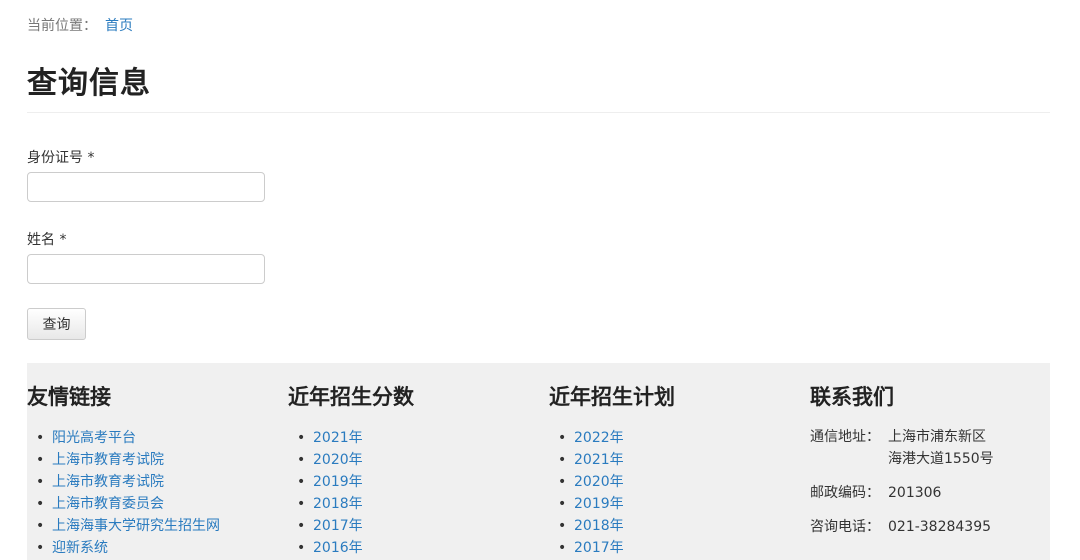  What do you see at coordinates (69, 397) in the screenshot?
I see `footer-links-title: 友情链接` at bounding box center [69, 397].